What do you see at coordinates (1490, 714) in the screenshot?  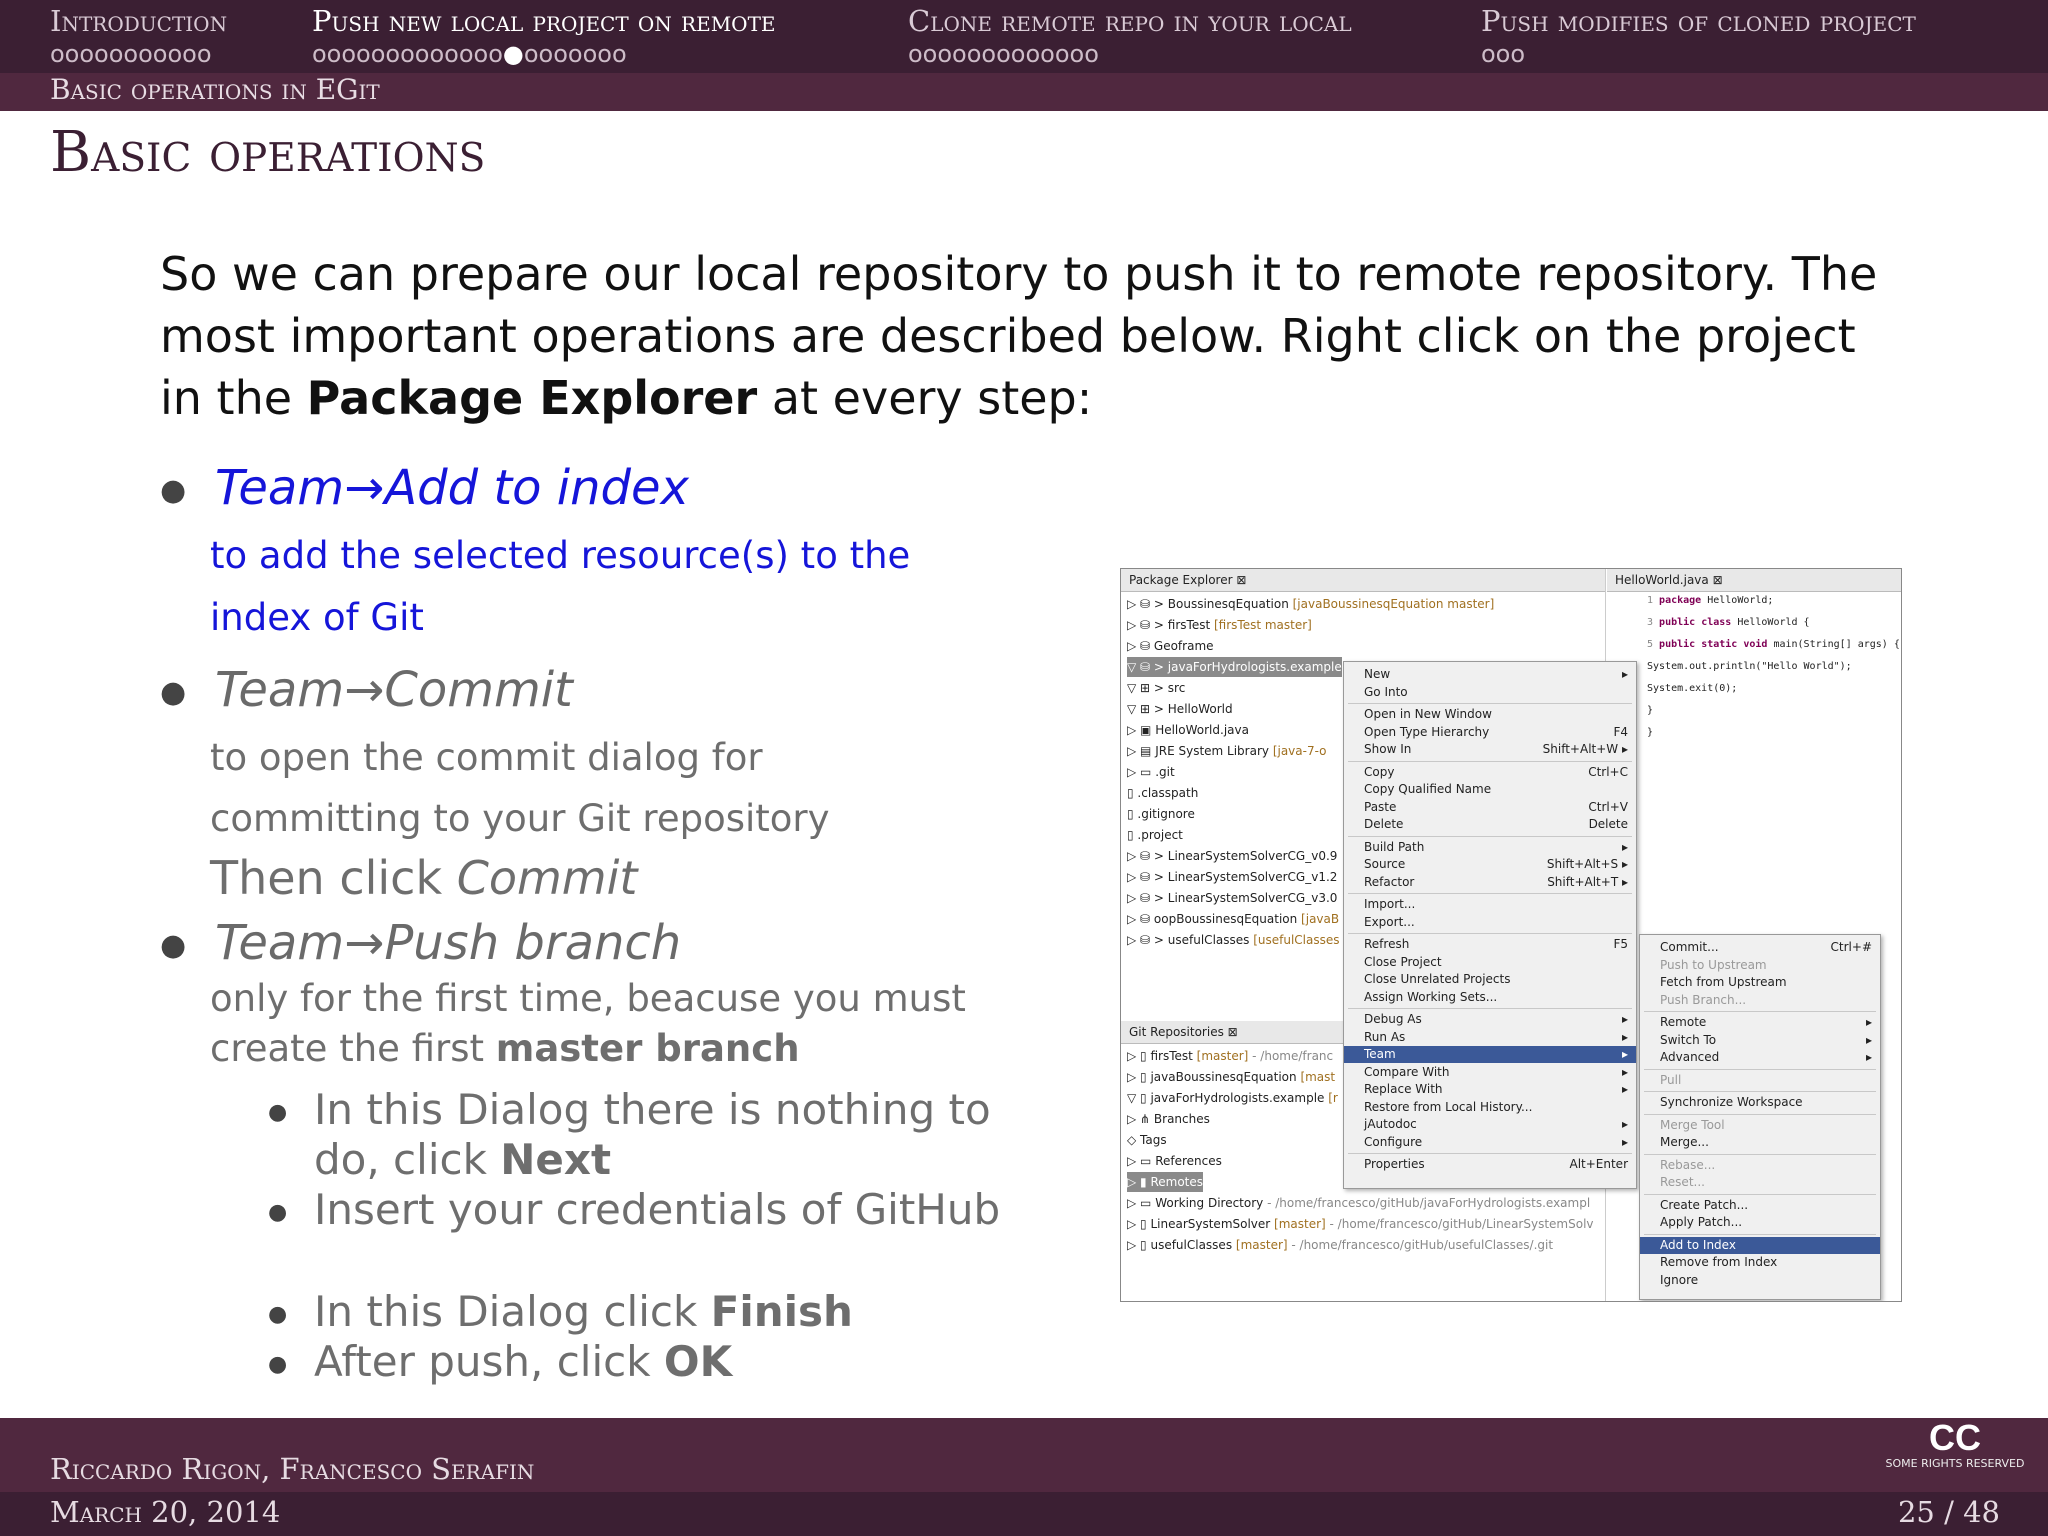 I see `context-menu-item: Open in New Window` at bounding box center [1490, 714].